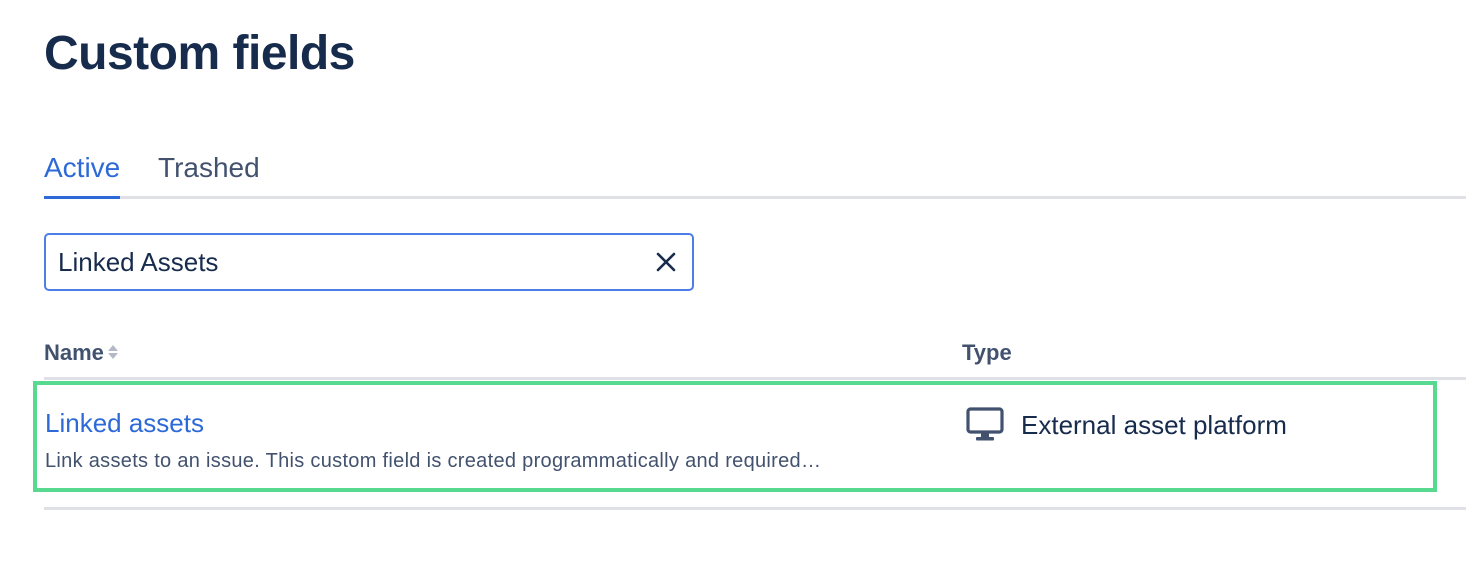  Describe the element at coordinates (755, 358) in the screenshot. I see `table-header: Name Type` at that location.